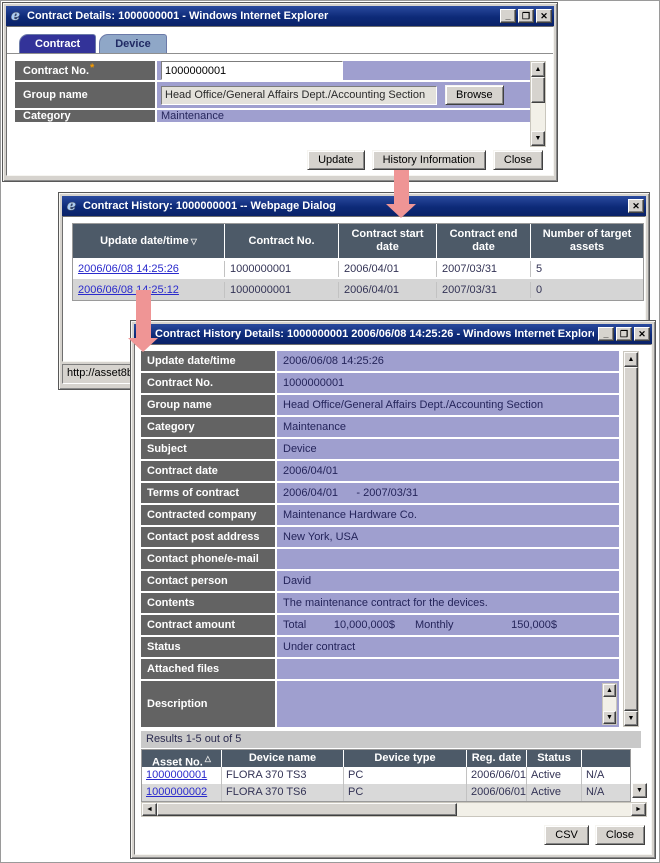  I want to click on sort-asc-icon: △, so click(207, 758).